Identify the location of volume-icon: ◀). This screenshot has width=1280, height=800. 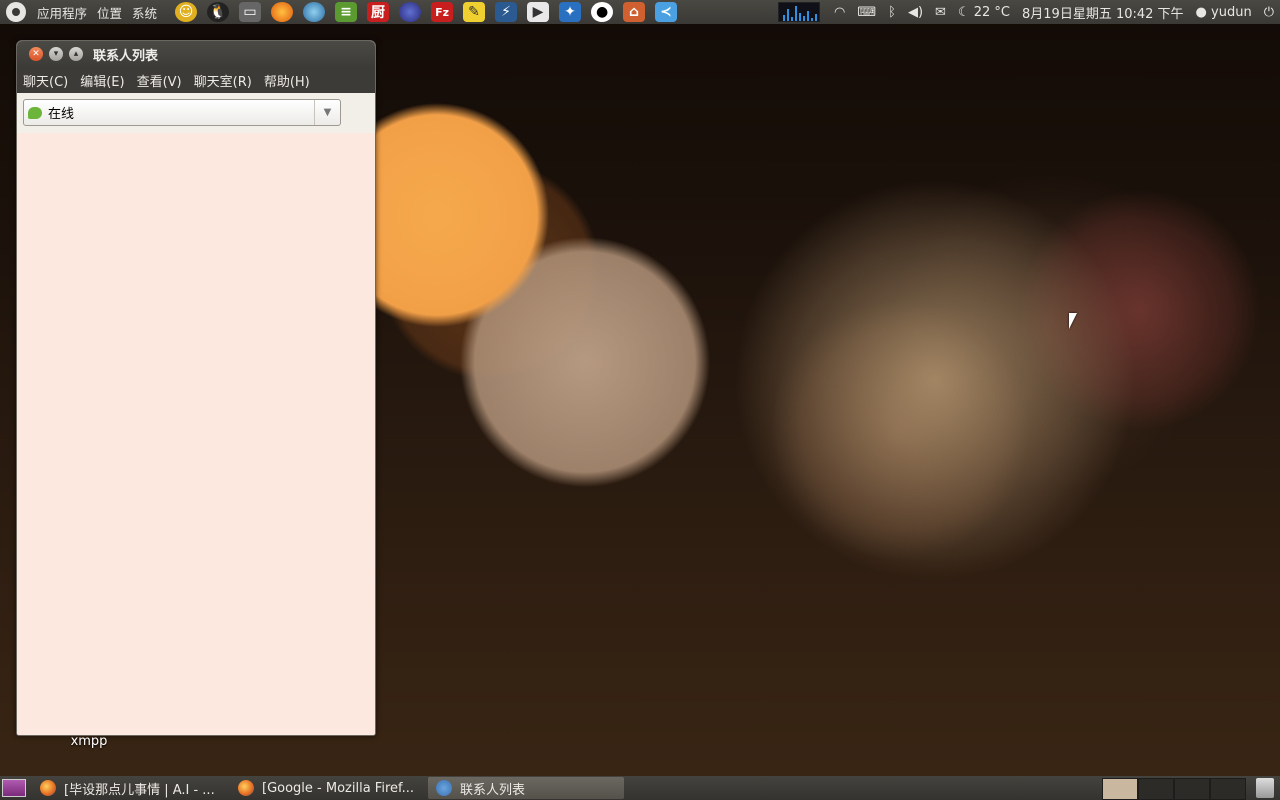
(915, 12).